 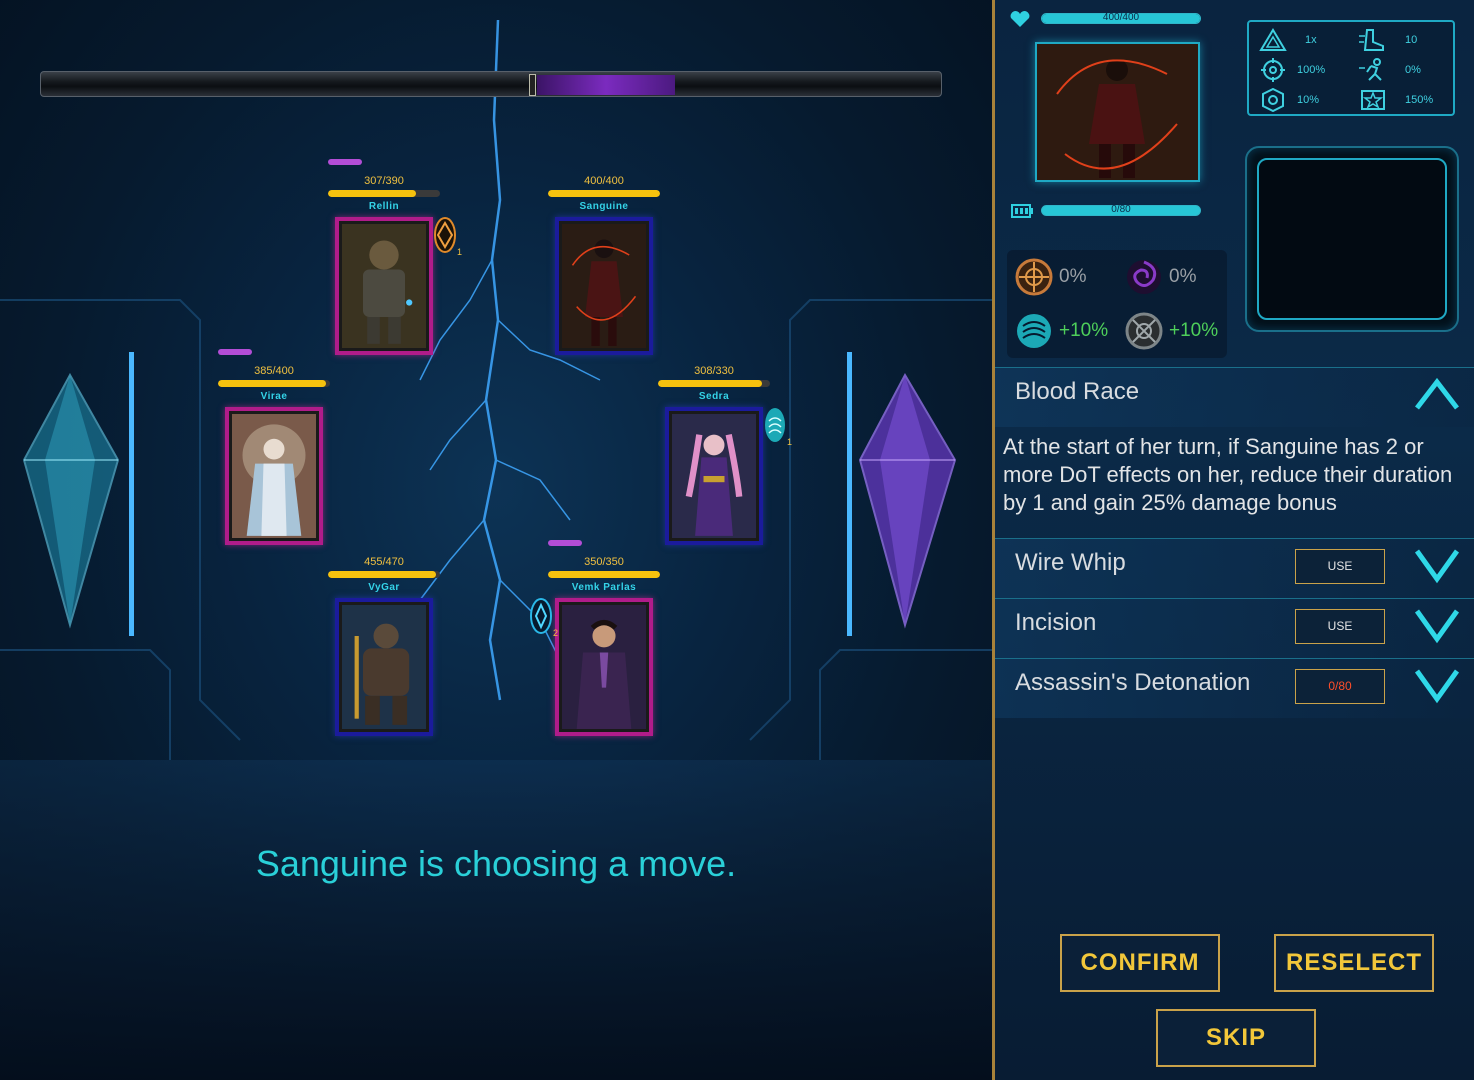 I want to click on resistance-water: +10%, so click(x=1061, y=331).